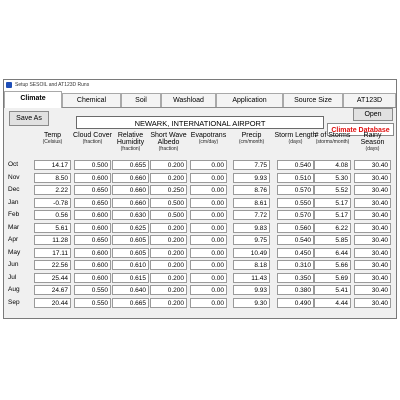 The image size is (400, 400). What do you see at coordinates (91, 100) in the screenshot?
I see `tab-chemical: Chemical` at bounding box center [91, 100].